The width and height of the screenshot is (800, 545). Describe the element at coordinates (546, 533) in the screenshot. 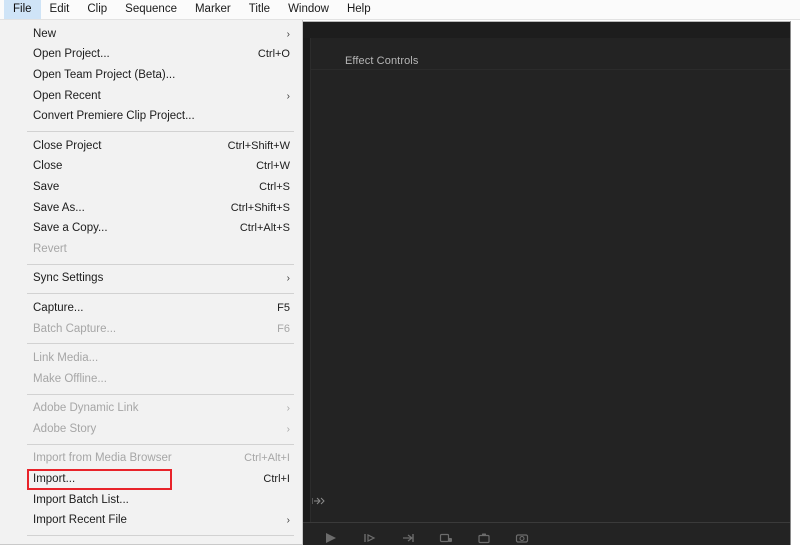

I see `transport-bar` at that location.